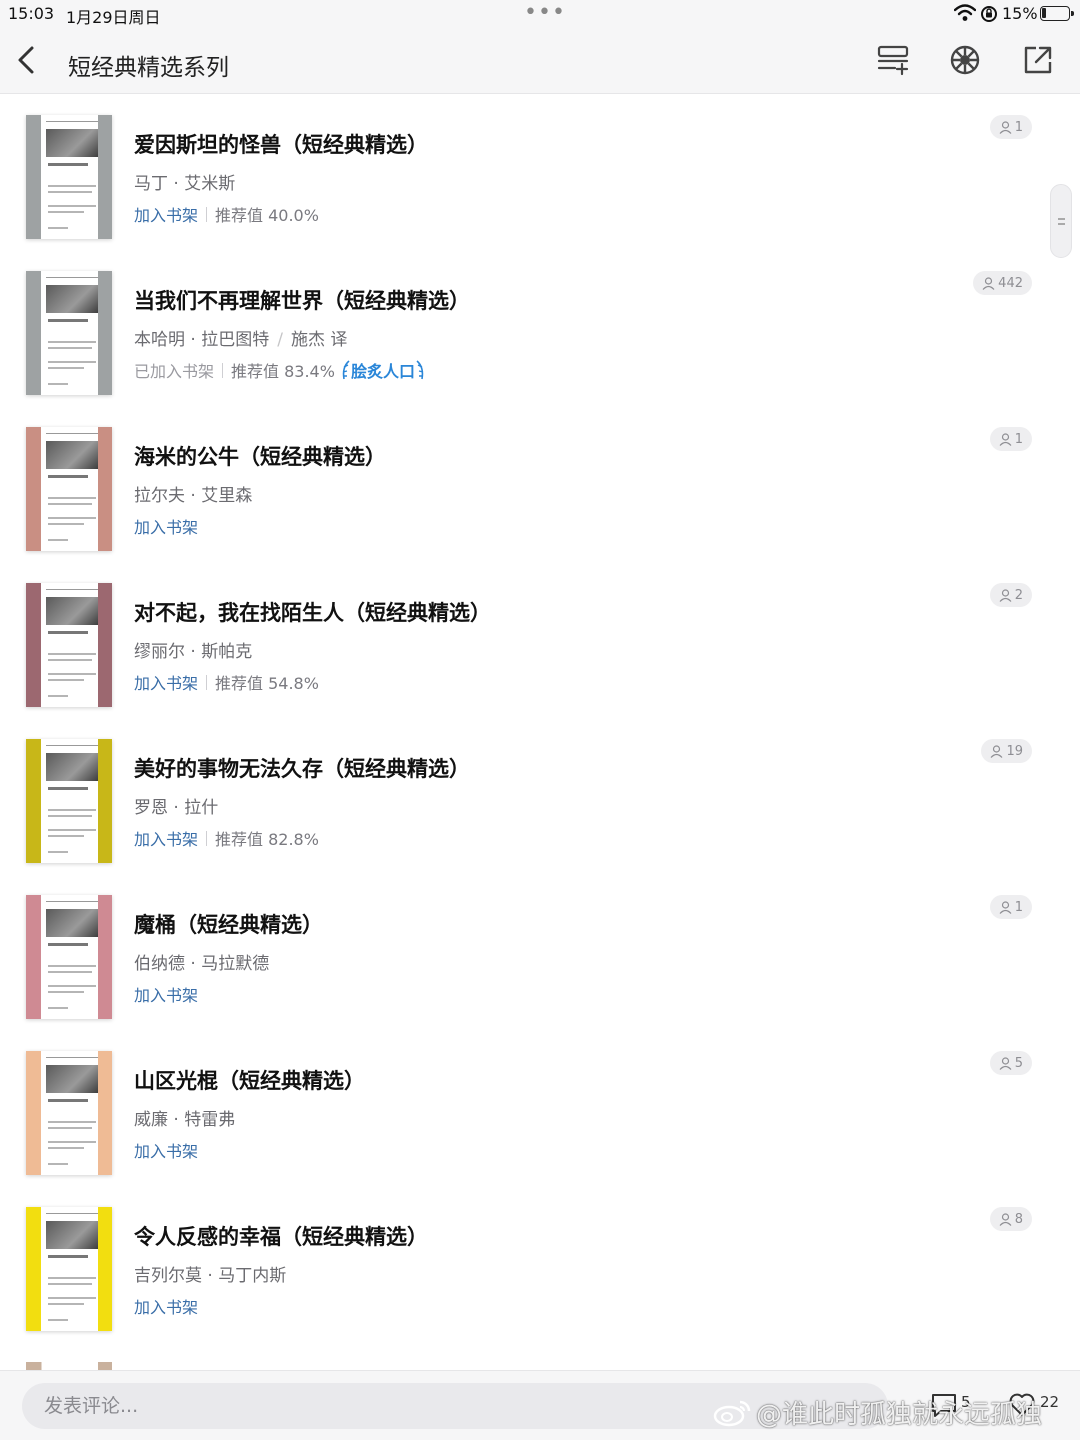 The width and height of the screenshot is (1080, 1440). What do you see at coordinates (267, 839) in the screenshot?
I see `recommend-value: 推荐值 82.8%` at bounding box center [267, 839].